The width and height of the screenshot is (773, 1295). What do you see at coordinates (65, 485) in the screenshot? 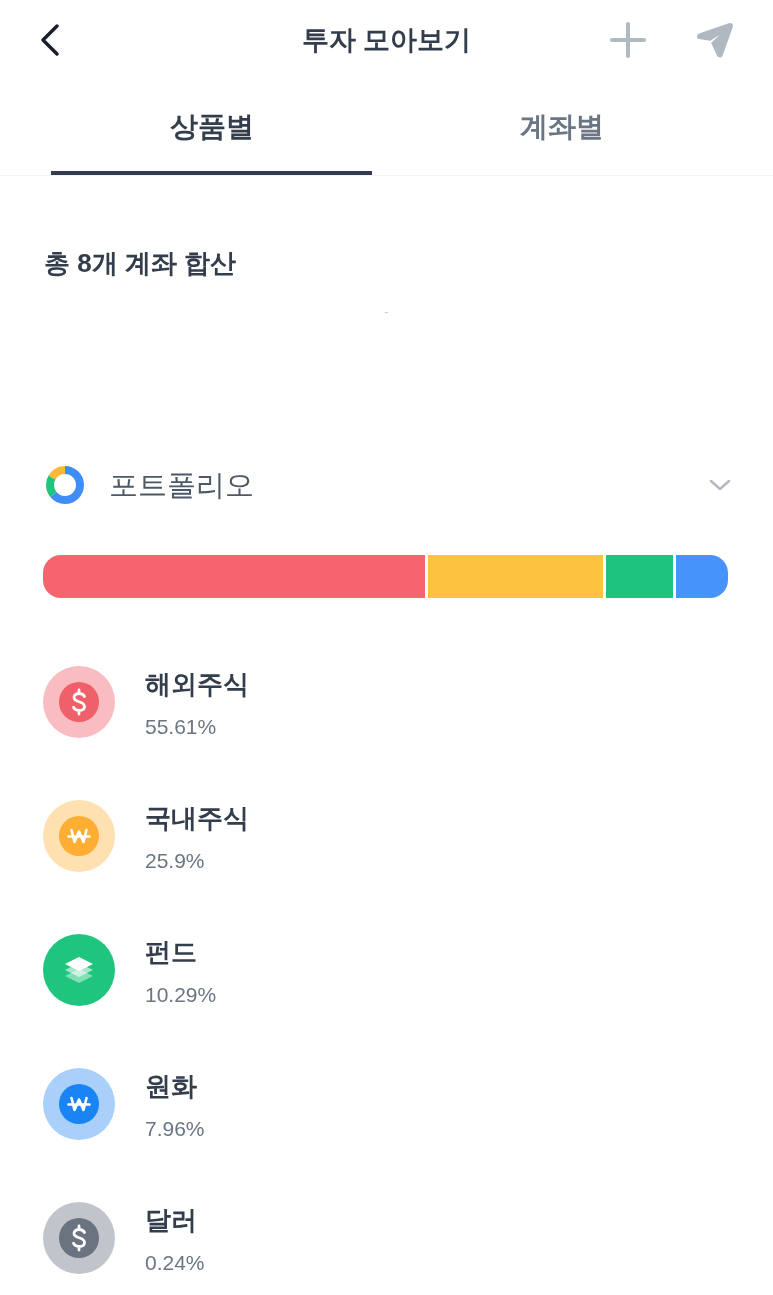
I see `donut-chart-icon` at bounding box center [65, 485].